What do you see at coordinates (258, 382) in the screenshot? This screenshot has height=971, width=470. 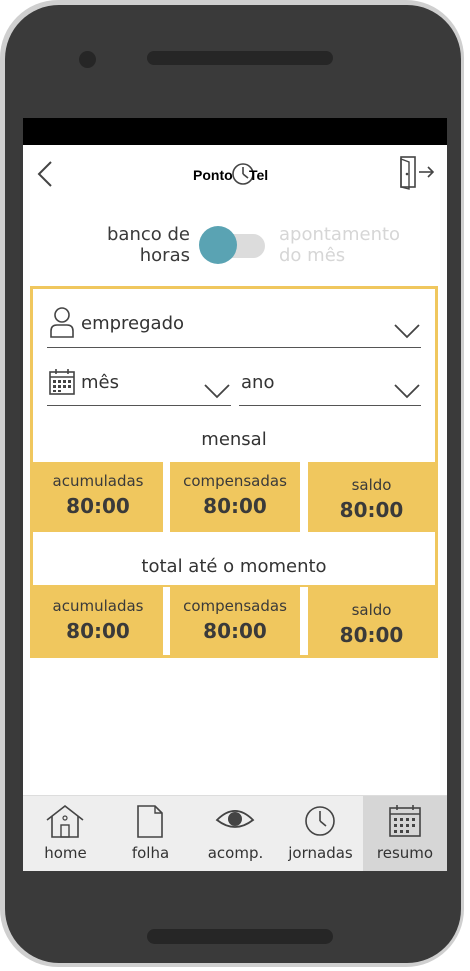 I see `year-label: ano` at bounding box center [258, 382].